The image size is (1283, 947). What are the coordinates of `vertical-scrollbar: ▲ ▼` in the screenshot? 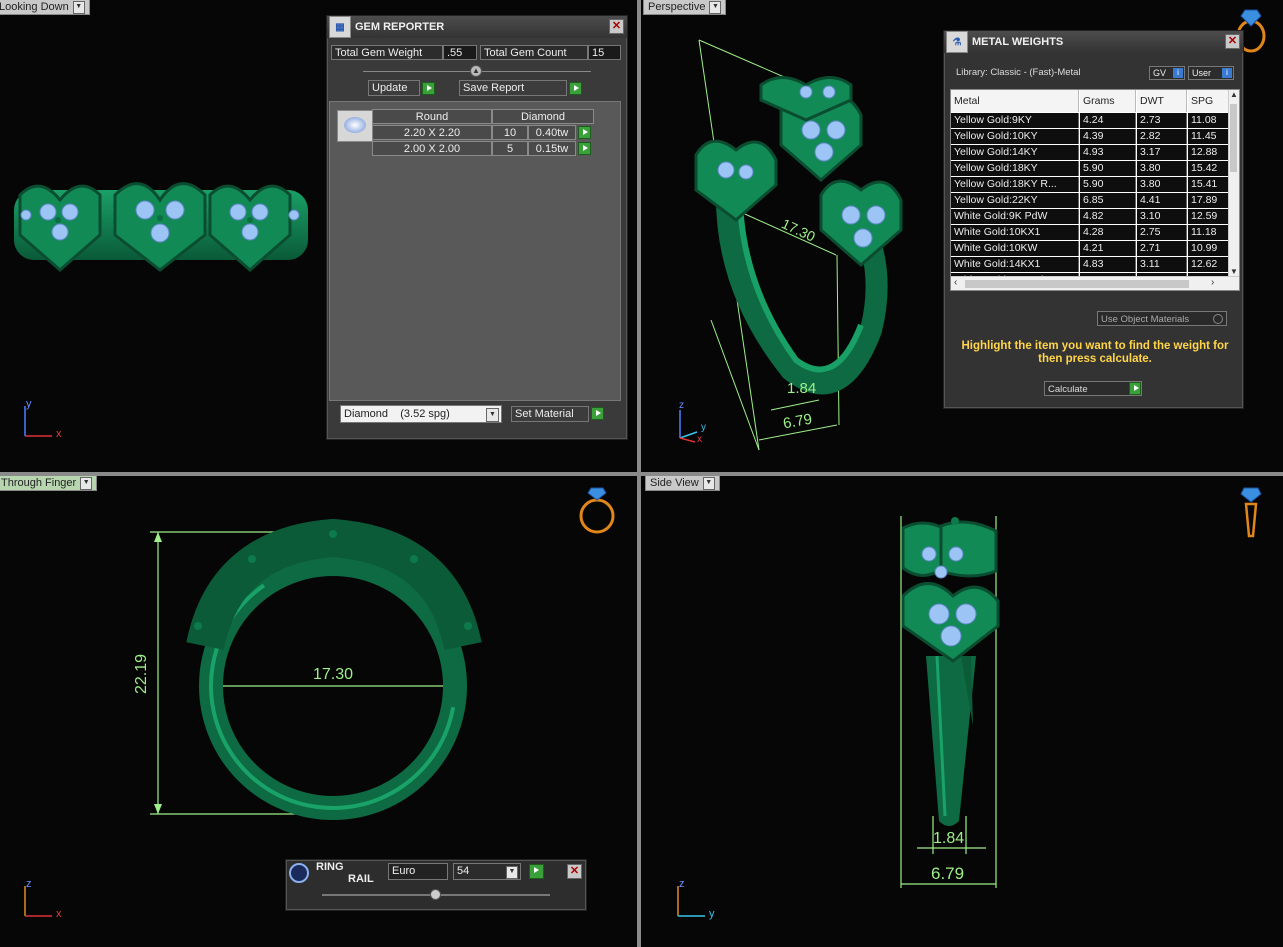 It's located at (1233, 183).